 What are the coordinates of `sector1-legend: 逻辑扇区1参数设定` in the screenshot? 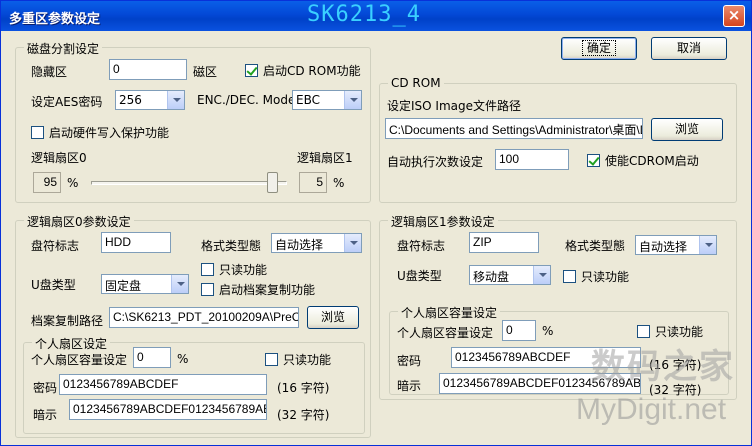 It's located at (443, 221).